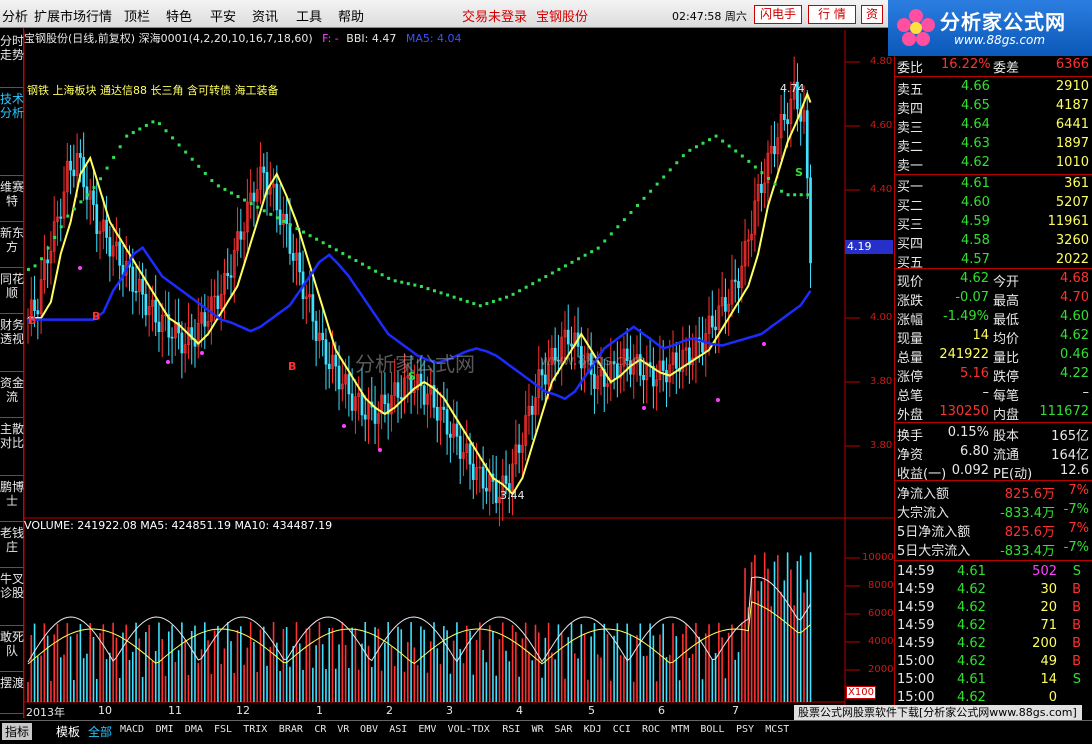 The image size is (1092, 744). I want to click on indicator-tab-sar: SAR, so click(563, 729).